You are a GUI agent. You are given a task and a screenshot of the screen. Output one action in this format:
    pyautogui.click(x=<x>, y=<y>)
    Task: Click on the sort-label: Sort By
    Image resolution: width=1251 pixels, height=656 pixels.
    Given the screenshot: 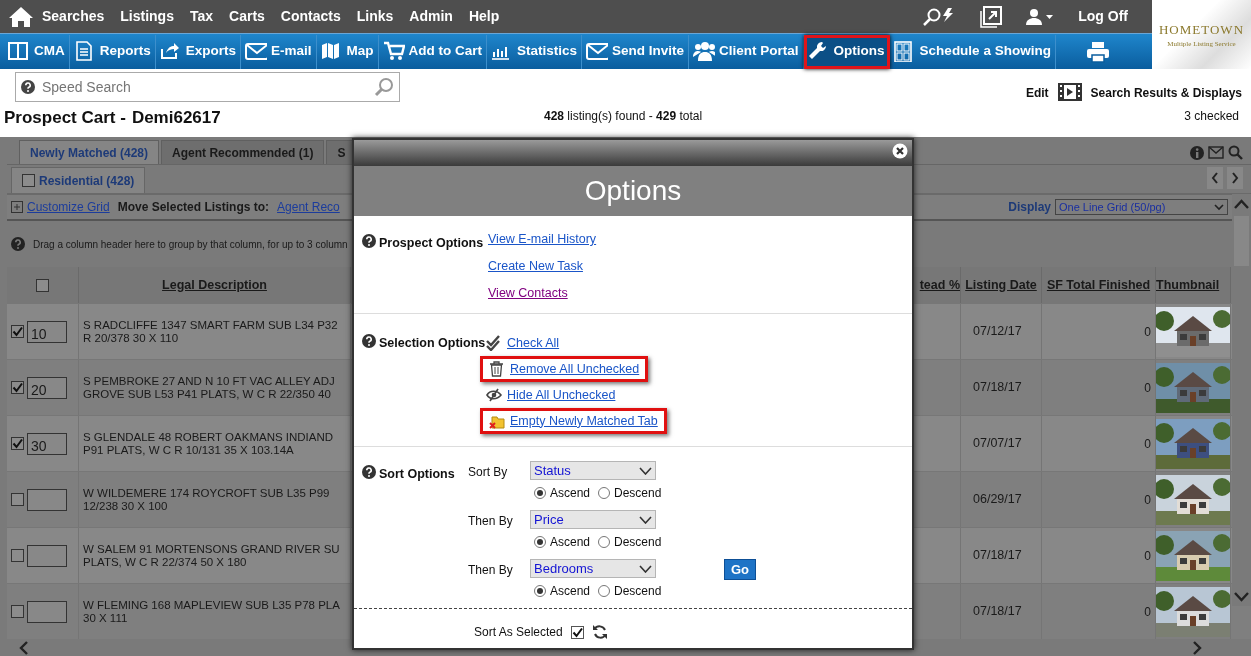 What is the action you would take?
    pyautogui.click(x=488, y=472)
    